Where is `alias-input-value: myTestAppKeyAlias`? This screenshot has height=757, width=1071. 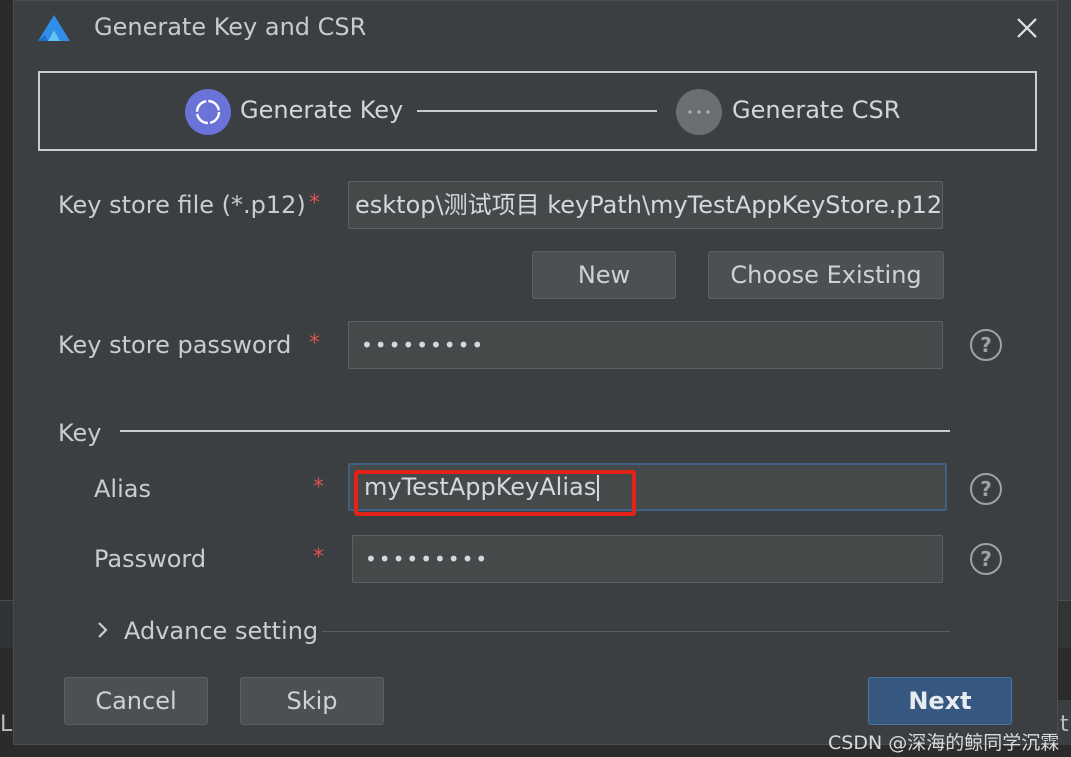
alias-input-value: myTestAppKeyAlias is located at coordinates (480, 487).